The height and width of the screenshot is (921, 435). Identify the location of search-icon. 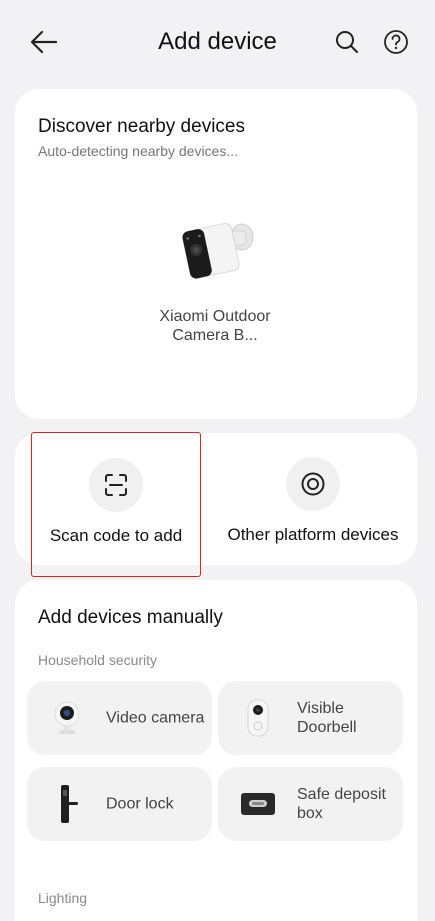
(347, 42).